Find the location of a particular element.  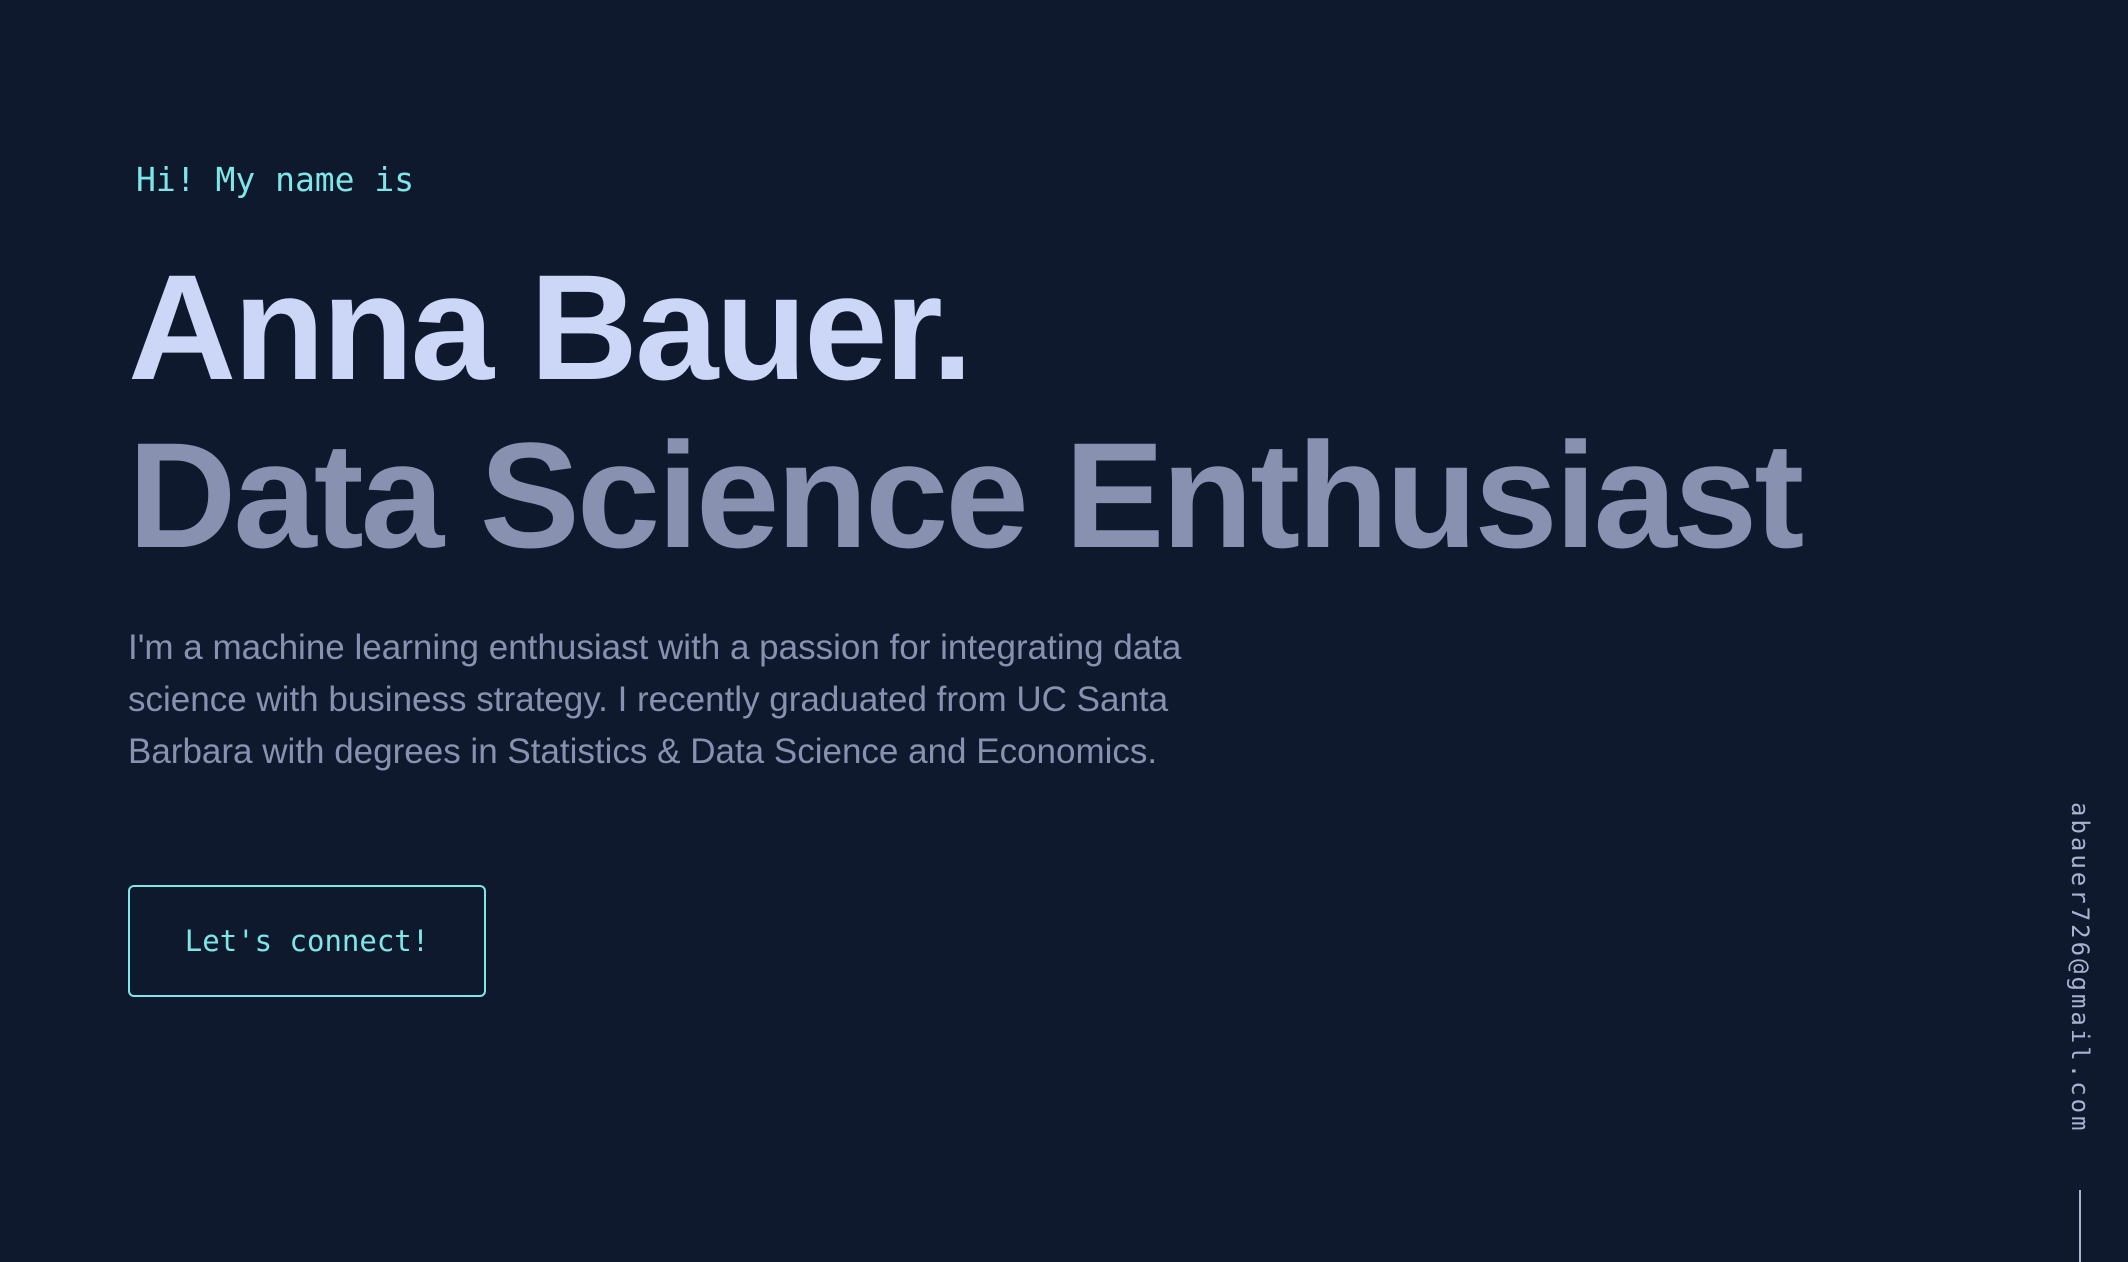

email-divider-line is located at coordinates (2080, 1226).